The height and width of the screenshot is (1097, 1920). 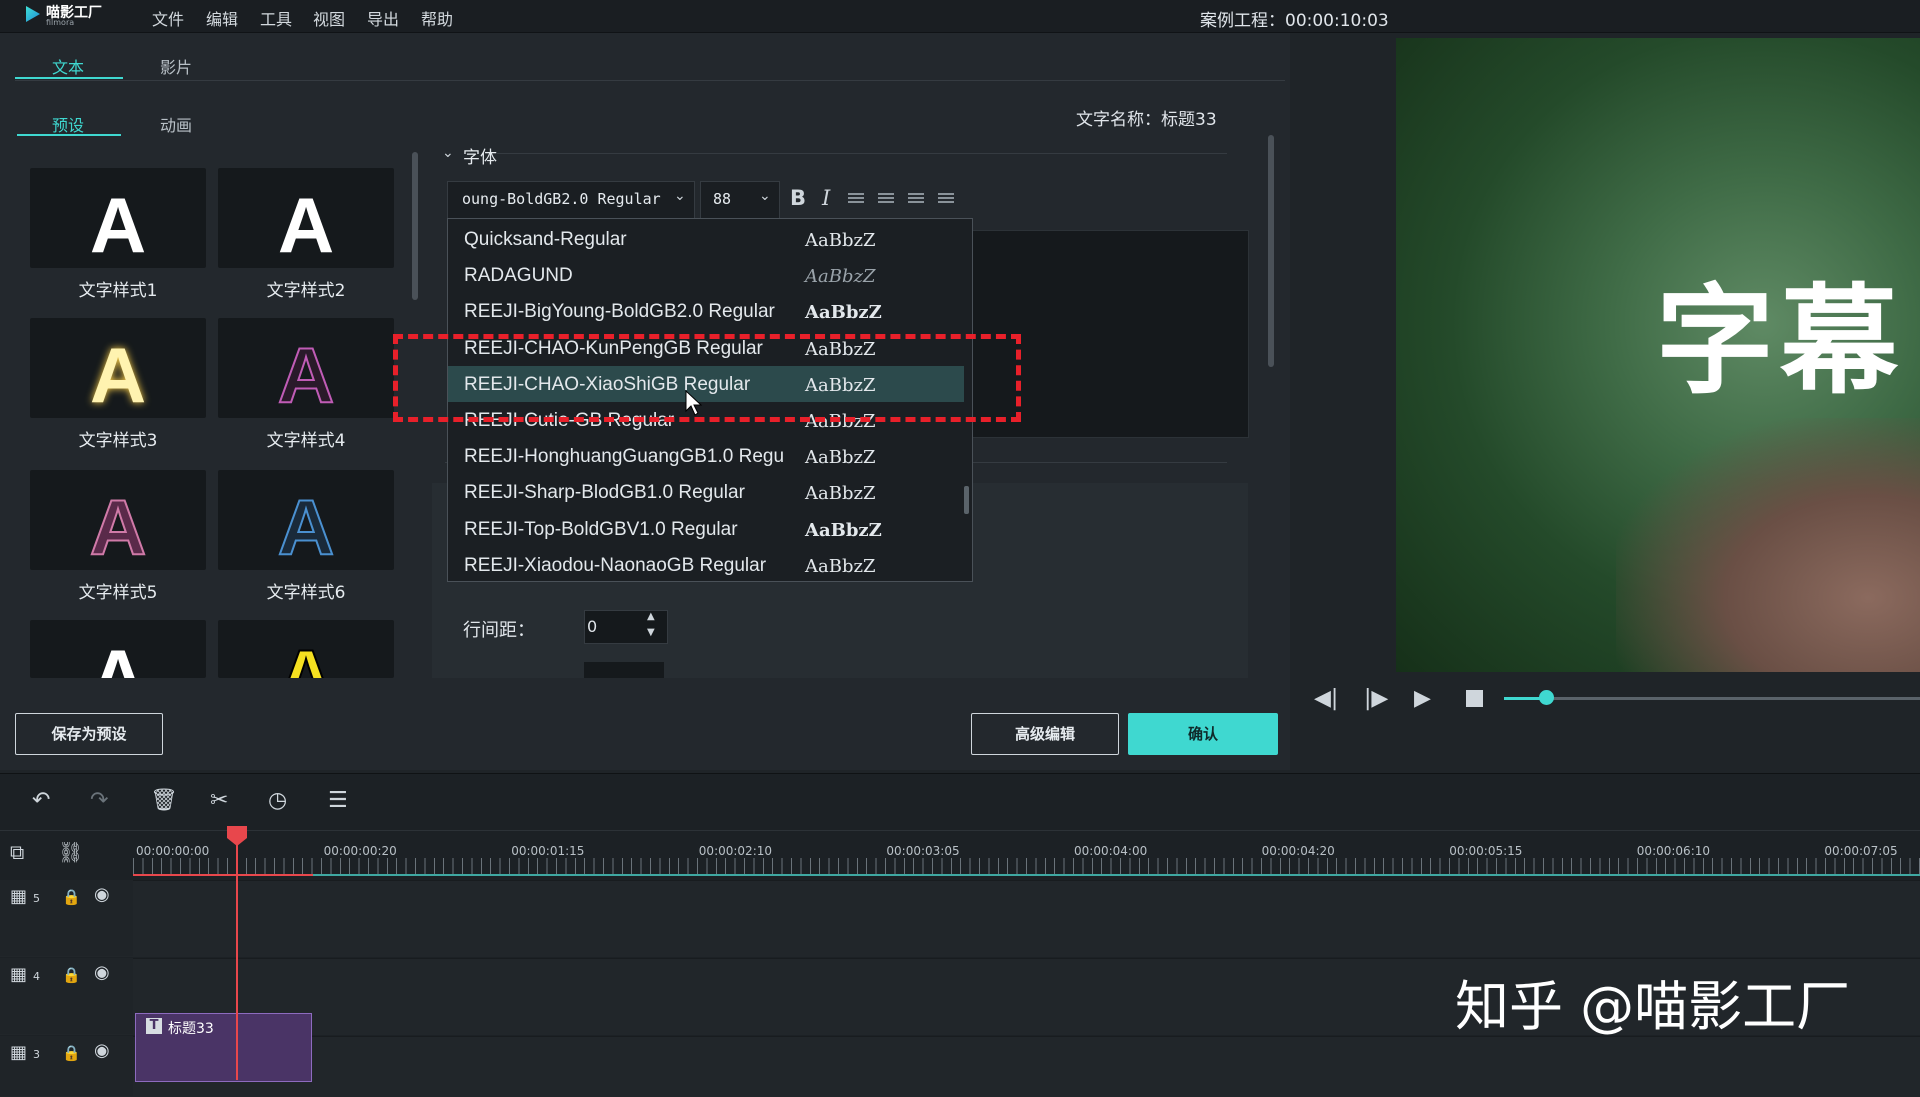 I want to click on font-option: REEJI-Xiaodou-NaonaoGB Regular AaBbzZ, so click(x=706, y=565).